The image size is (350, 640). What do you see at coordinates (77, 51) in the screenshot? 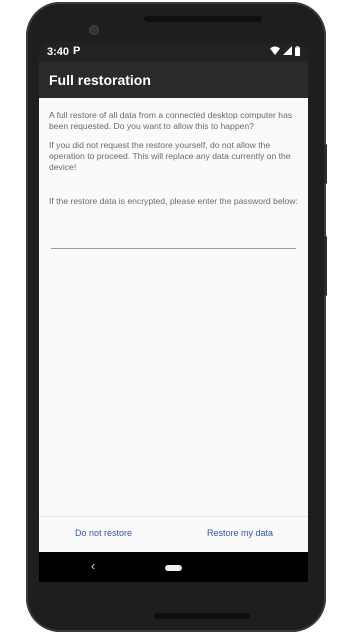
I see `notification-p-icon: P` at bounding box center [77, 51].